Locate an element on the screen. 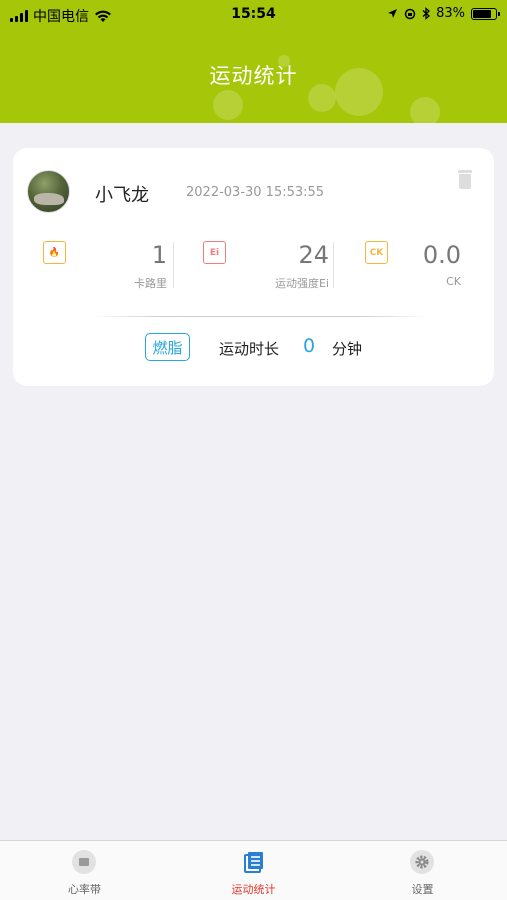 This screenshot has width=507, height=900. status-bar: 中国电信 15:54 83% is located at coordinates (253, 15).